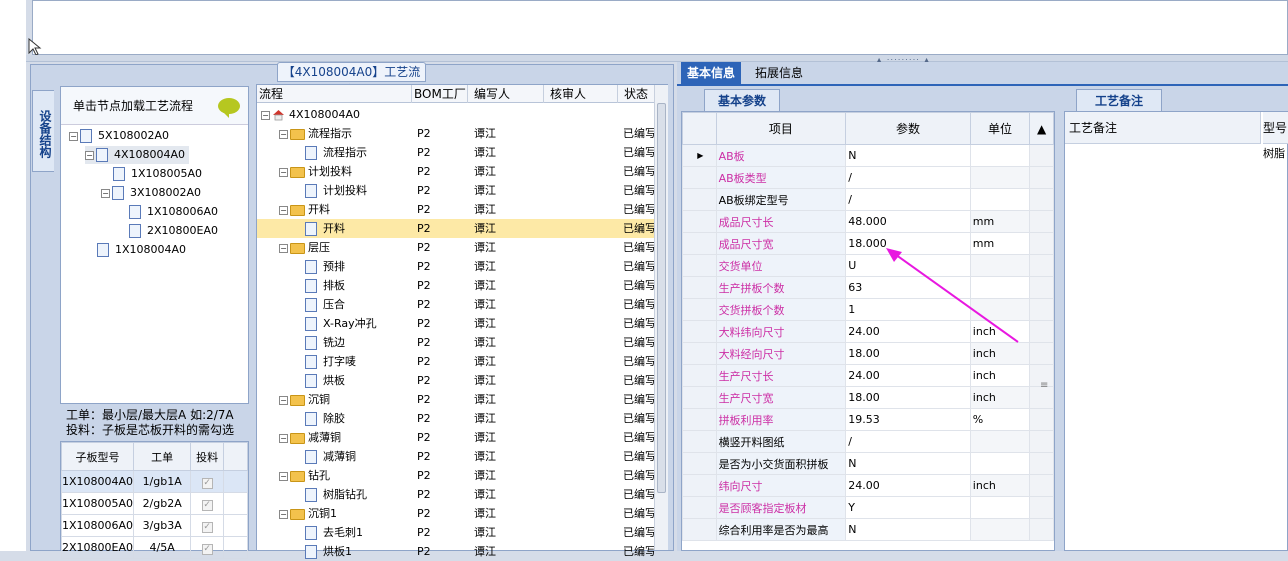  What do you see at coordinates (457, 152) in the screenshot?
I see `flow-row: 流程指示 P2 谭江 已编写` at bounding box center [457, 152].